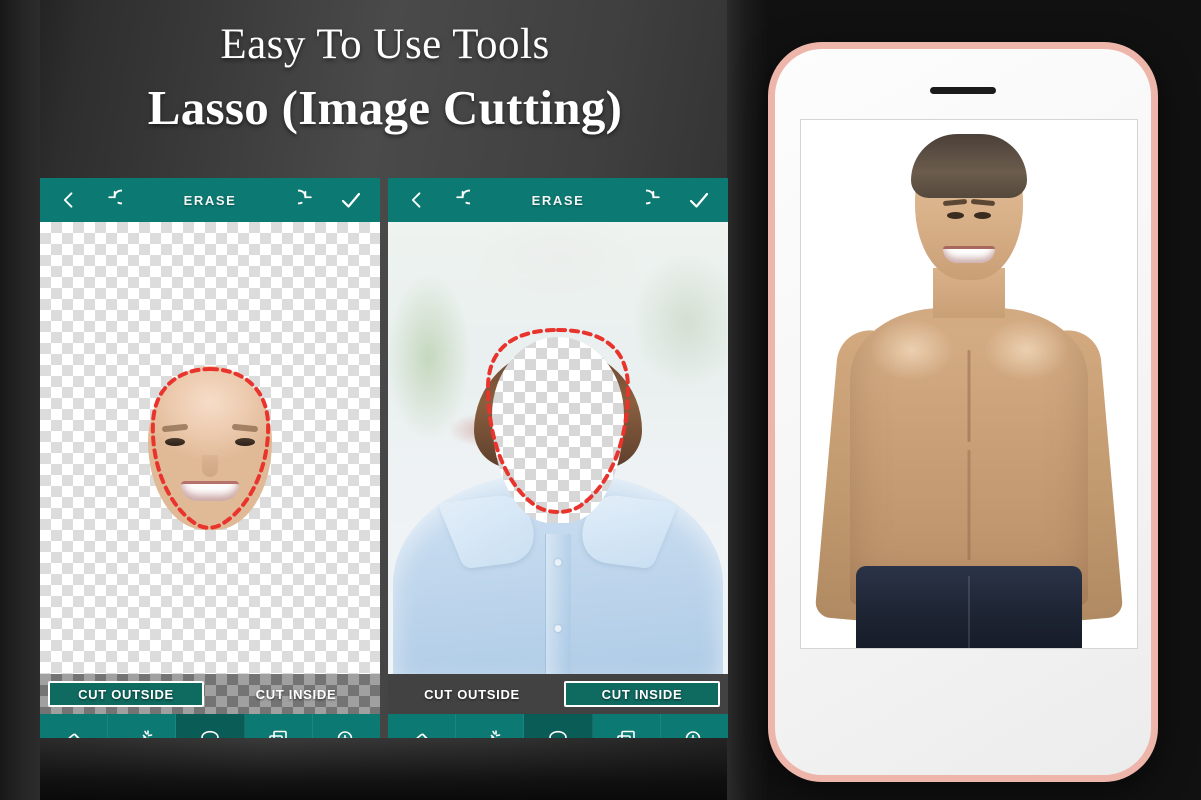  Describe the element at coordinates (210, 465) in the screenshot. I see `face-nose` at that location.